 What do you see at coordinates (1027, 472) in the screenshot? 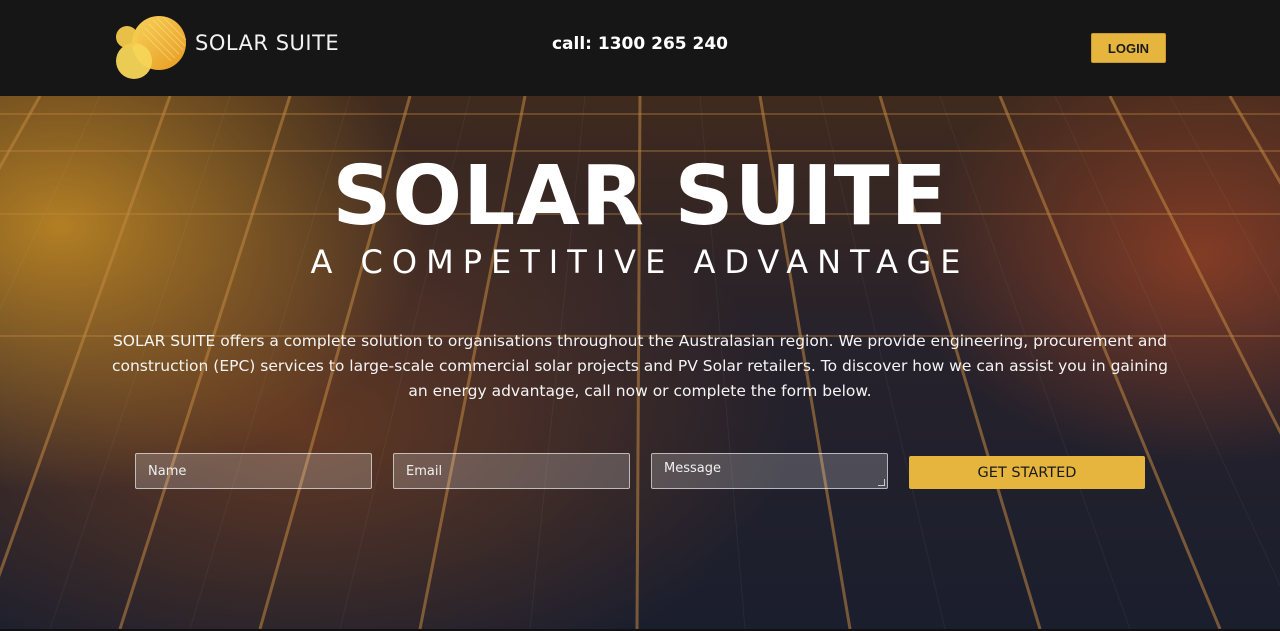
I see `get-started-button: GET STARTED` at bounding box center [1027, 472].